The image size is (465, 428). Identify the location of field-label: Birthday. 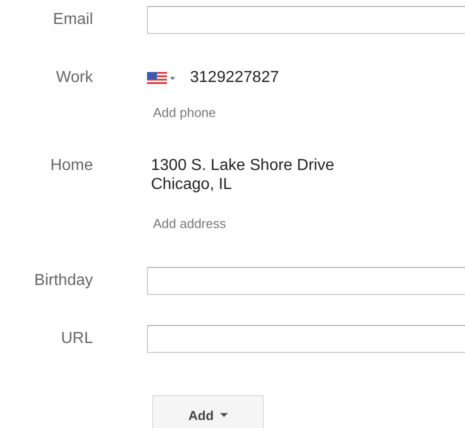
(63, 281).